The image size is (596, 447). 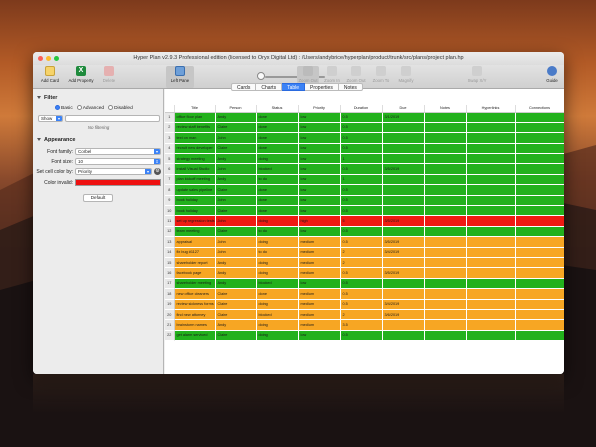 I want to click on default-button: Default, so click(x=98, y=198).